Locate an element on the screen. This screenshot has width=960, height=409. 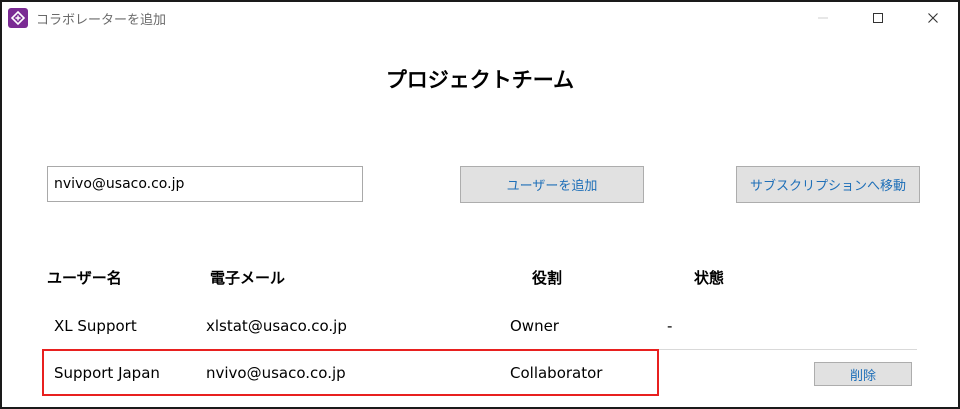
email-input is located at coordinates (205, 184).